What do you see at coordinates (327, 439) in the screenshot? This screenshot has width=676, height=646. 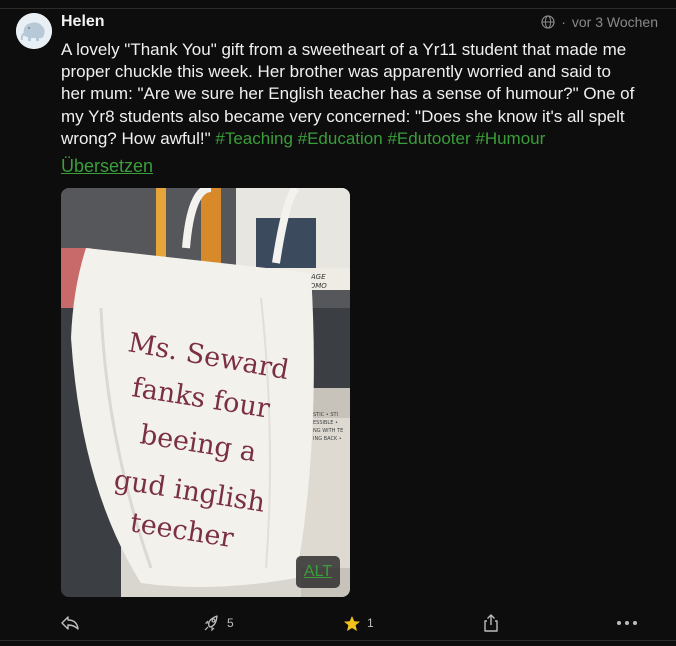 I see `side-text: ING BACK •` at bounding box center [327, 439].